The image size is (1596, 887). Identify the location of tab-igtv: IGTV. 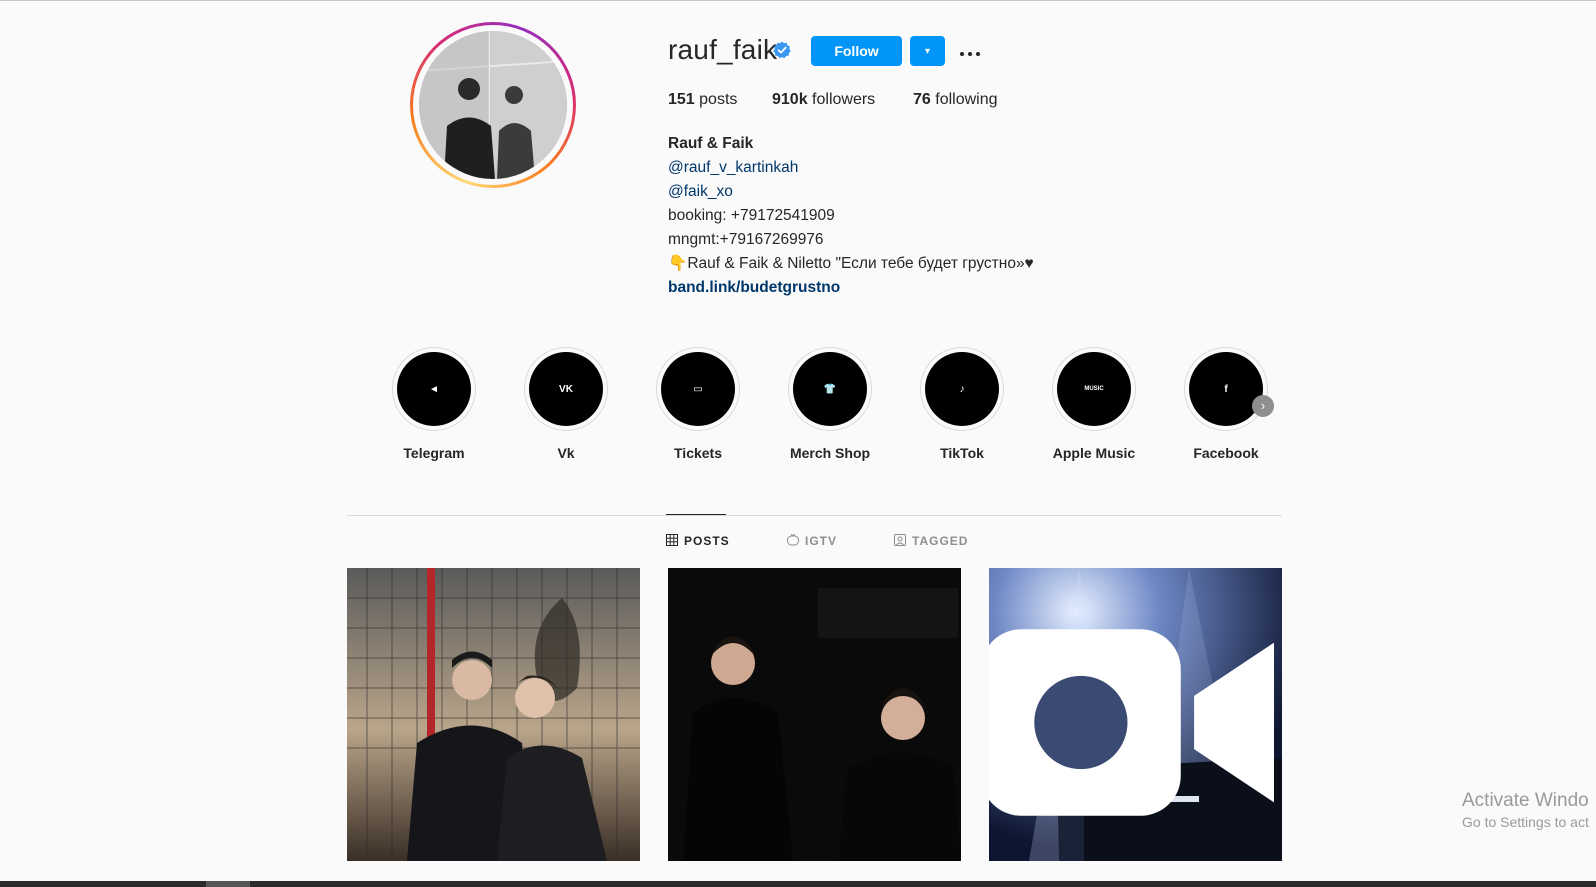
(812, 541).